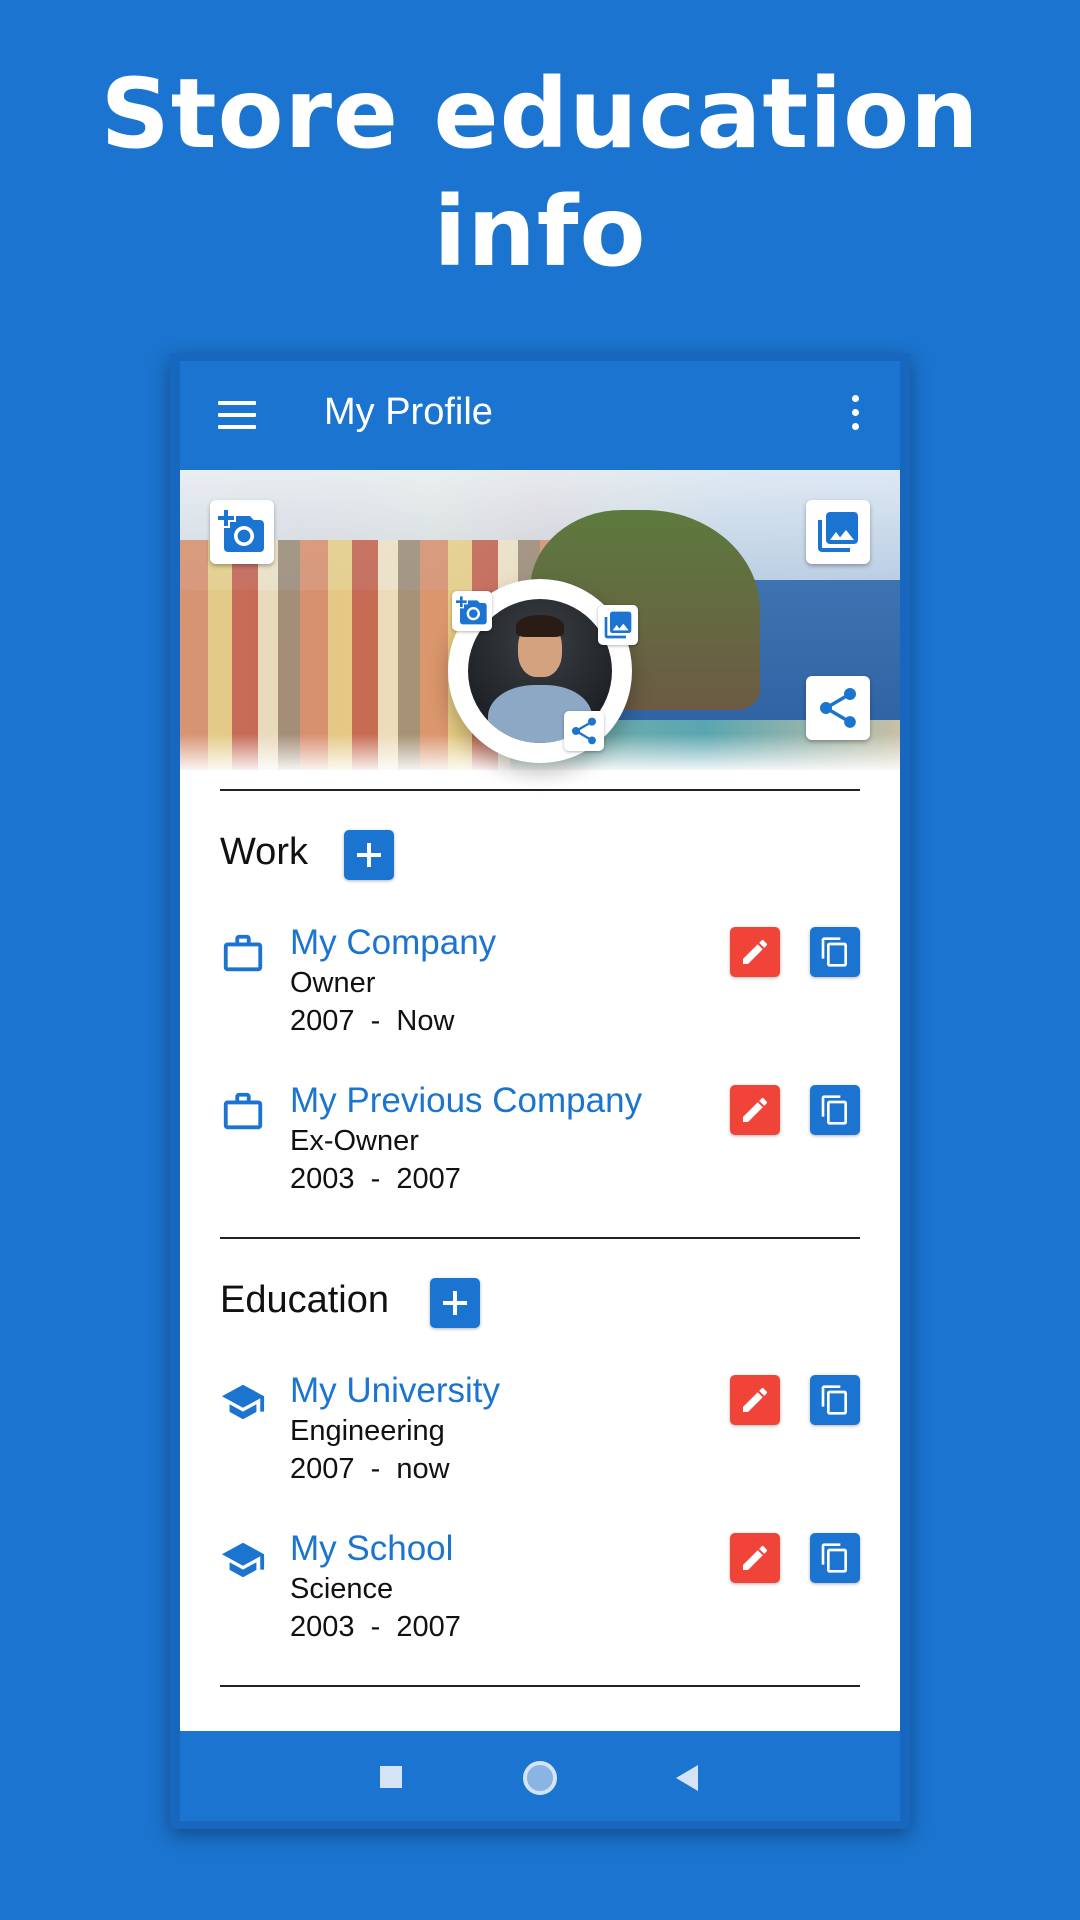 This screenshot has width=1080, height=1920. I want to click on back-button, so click(687, 1778).